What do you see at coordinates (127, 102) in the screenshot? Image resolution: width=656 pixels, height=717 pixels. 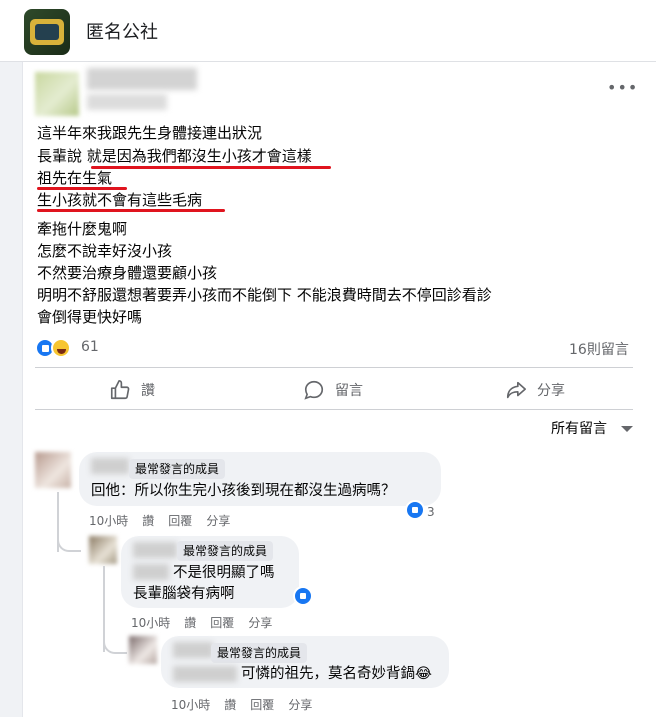 I see `post-meta-redacted` at bounding box center [127, 102].